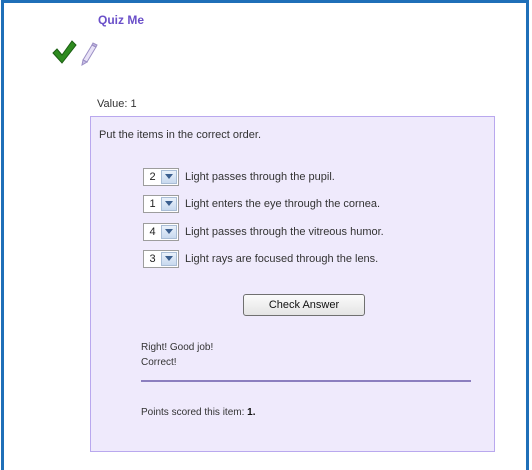 The width and height of the screenshot is (532, 470). I want to click on order-item: 2 Light passes through the pupil., so click(239, 177).